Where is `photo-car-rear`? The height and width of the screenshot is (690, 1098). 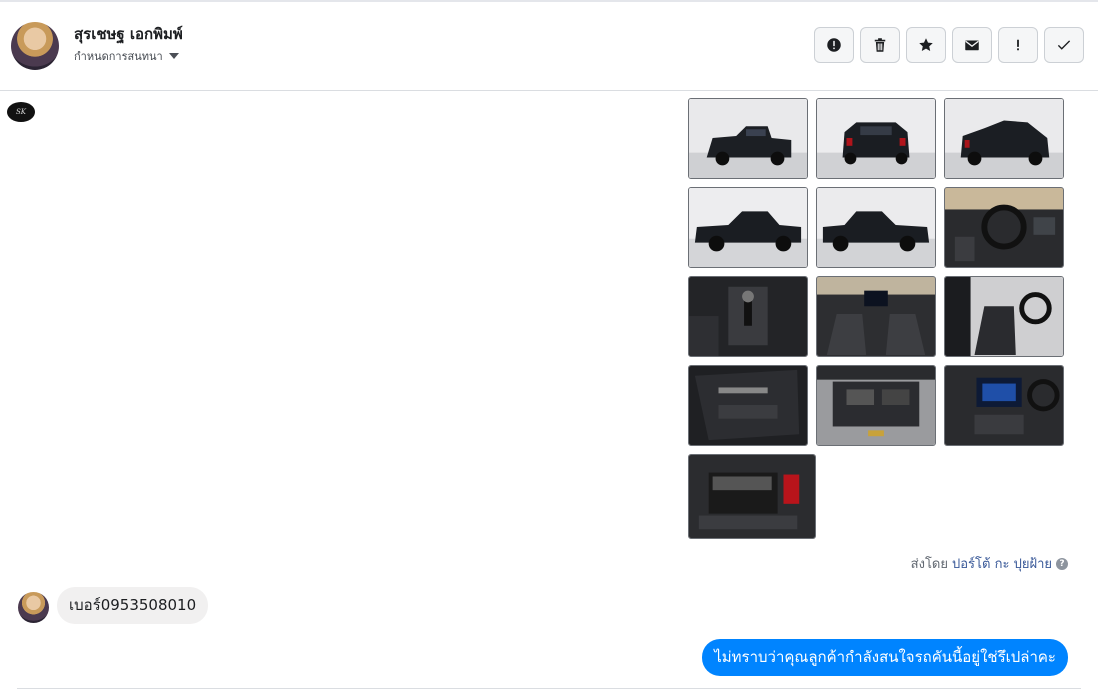
photo-car-rear is located at coordinates (876, 138).